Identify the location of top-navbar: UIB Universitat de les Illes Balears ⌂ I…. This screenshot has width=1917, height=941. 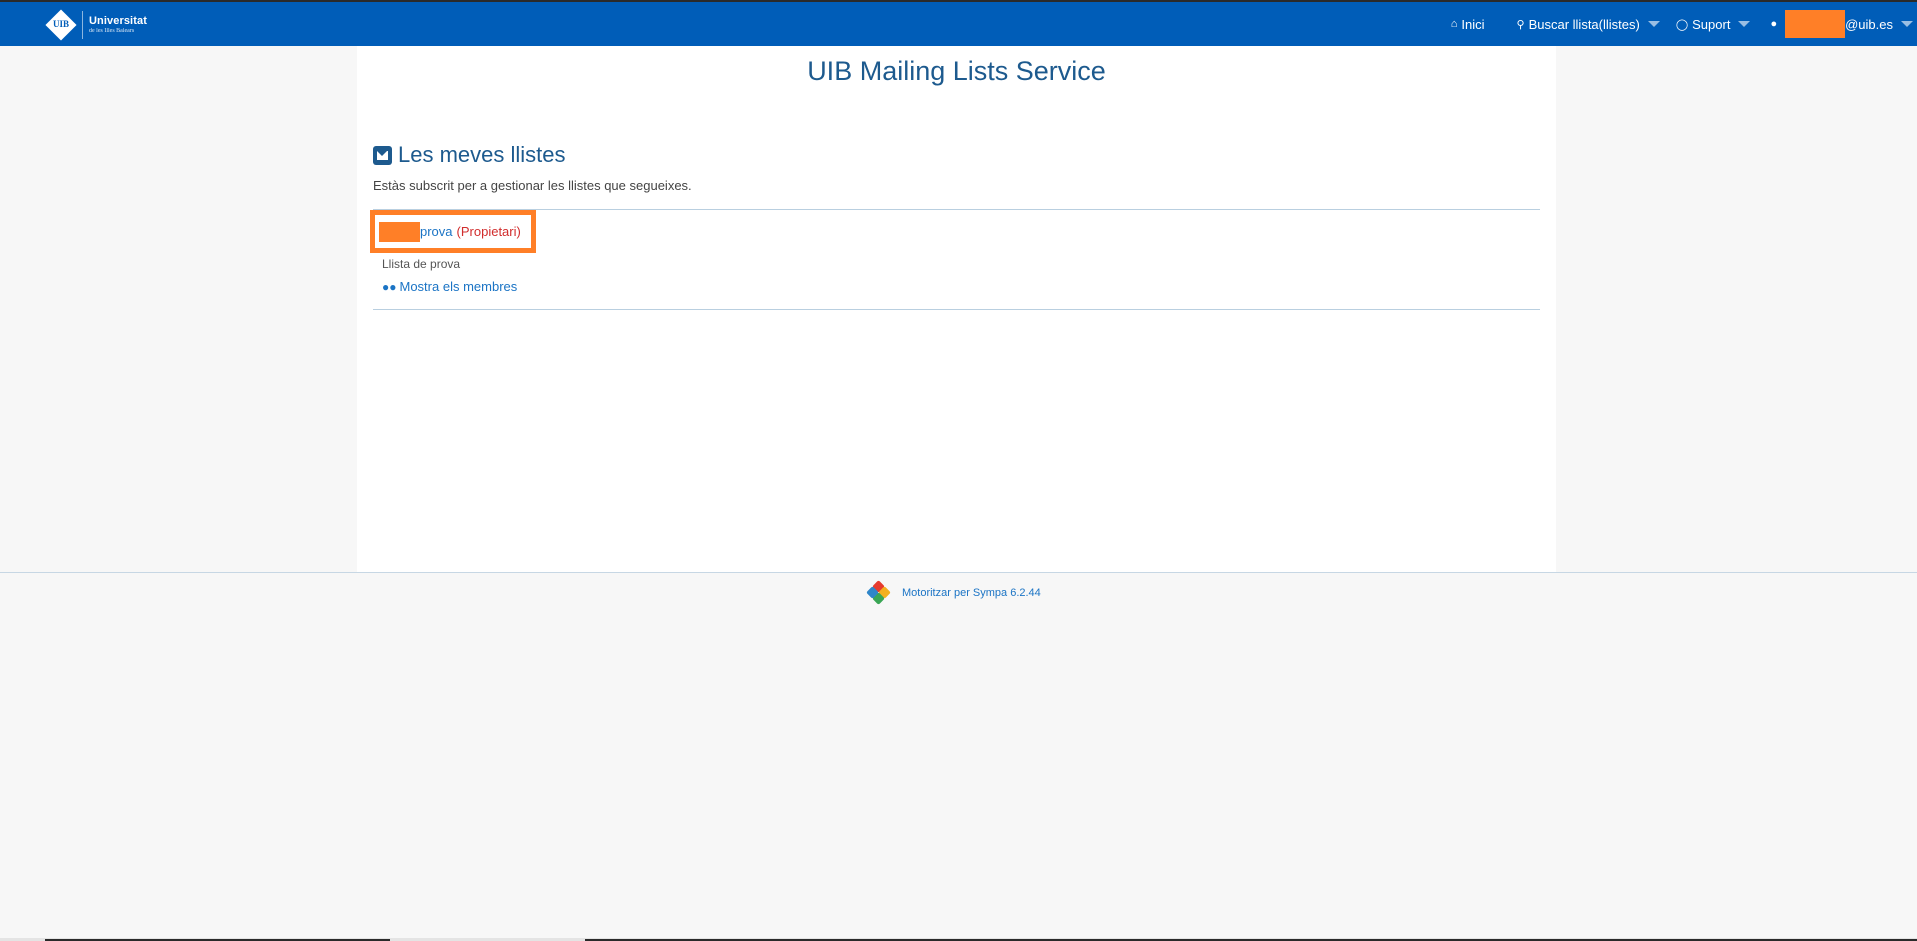
(958, 23).